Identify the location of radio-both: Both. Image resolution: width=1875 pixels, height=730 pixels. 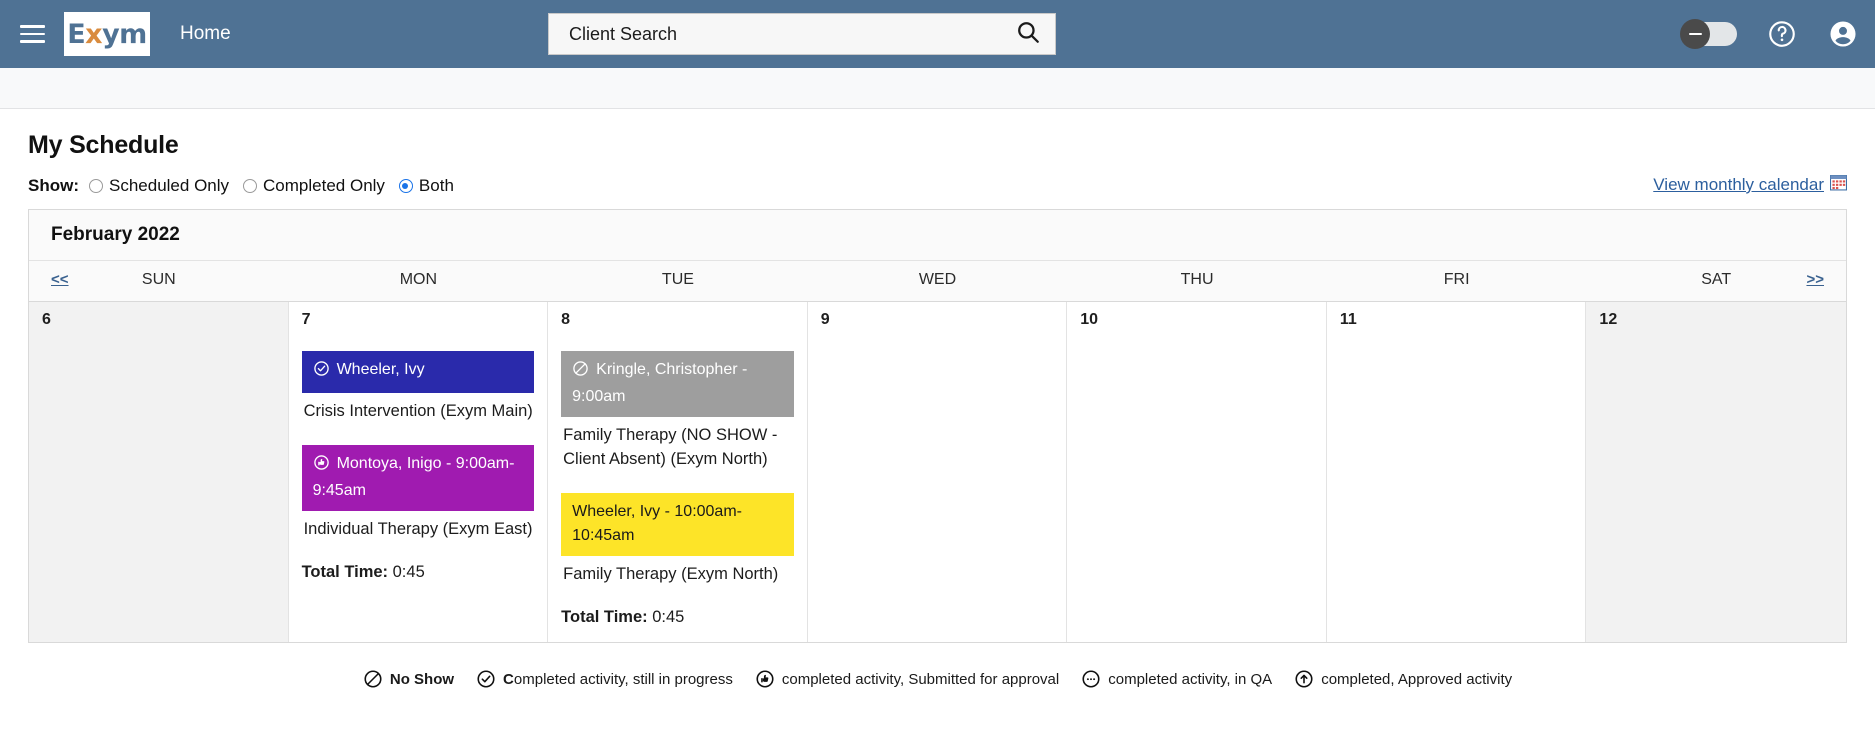
(426, 186).